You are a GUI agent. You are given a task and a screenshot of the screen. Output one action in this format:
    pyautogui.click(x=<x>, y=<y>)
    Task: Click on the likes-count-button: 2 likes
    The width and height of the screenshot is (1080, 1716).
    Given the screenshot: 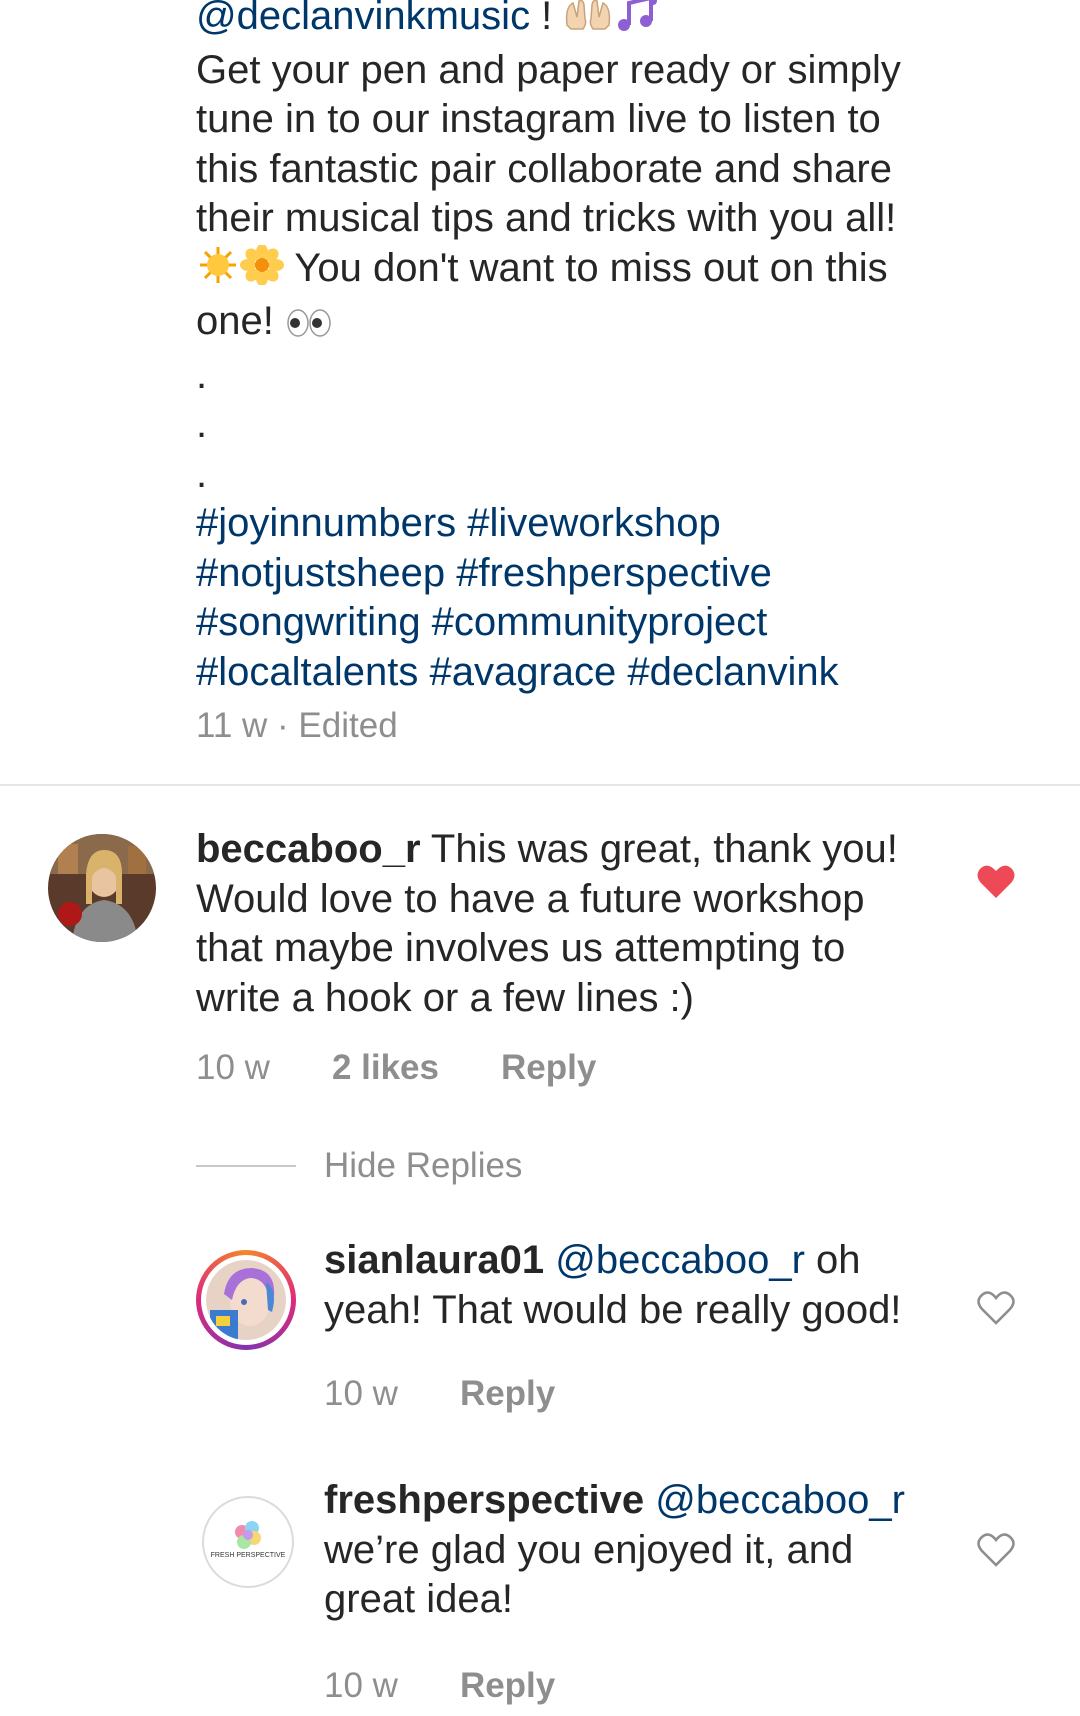 What is the action you would take?
    pyautogui.click(x=385, y=1068)
    